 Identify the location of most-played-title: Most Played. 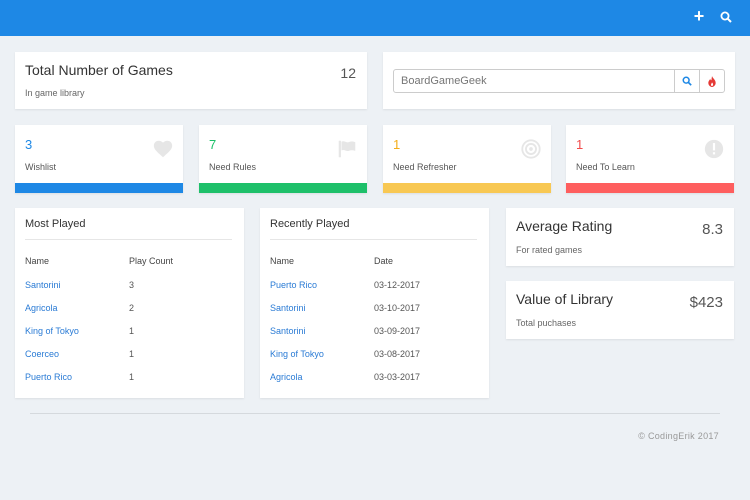
(55, 224).